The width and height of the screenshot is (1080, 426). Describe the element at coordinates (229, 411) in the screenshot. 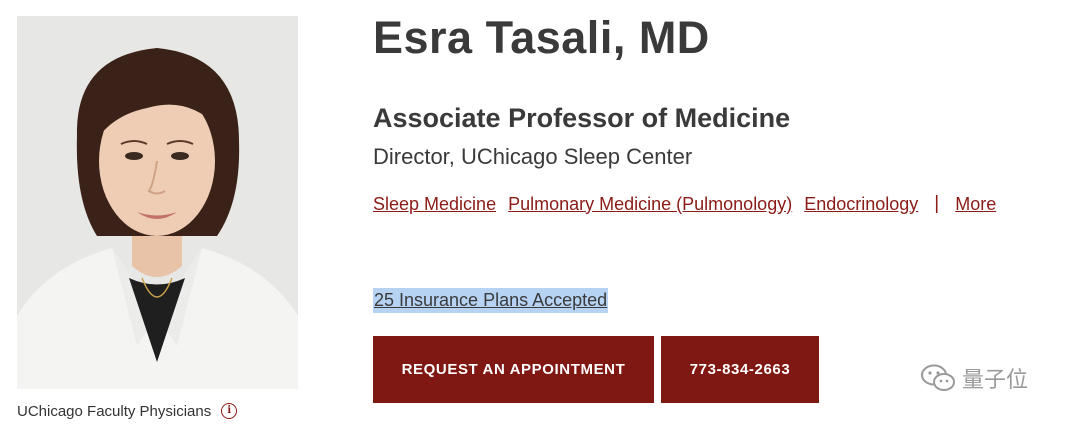

I see `info-icon: i` at that location.